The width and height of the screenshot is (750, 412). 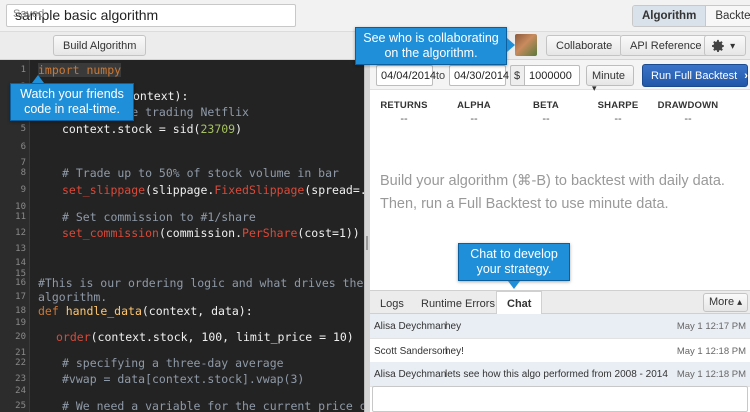 I want to click on callout-chat-arrow, so click(x=514, y=285).